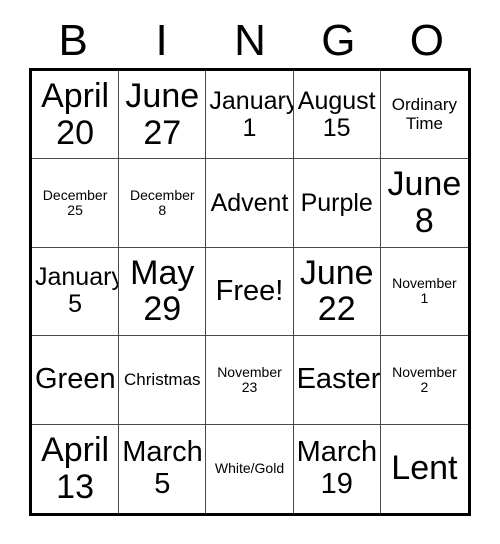 The image size is (500, 544). I want to click on bingo-cell-n5: White/Gold, so click(250, 468).